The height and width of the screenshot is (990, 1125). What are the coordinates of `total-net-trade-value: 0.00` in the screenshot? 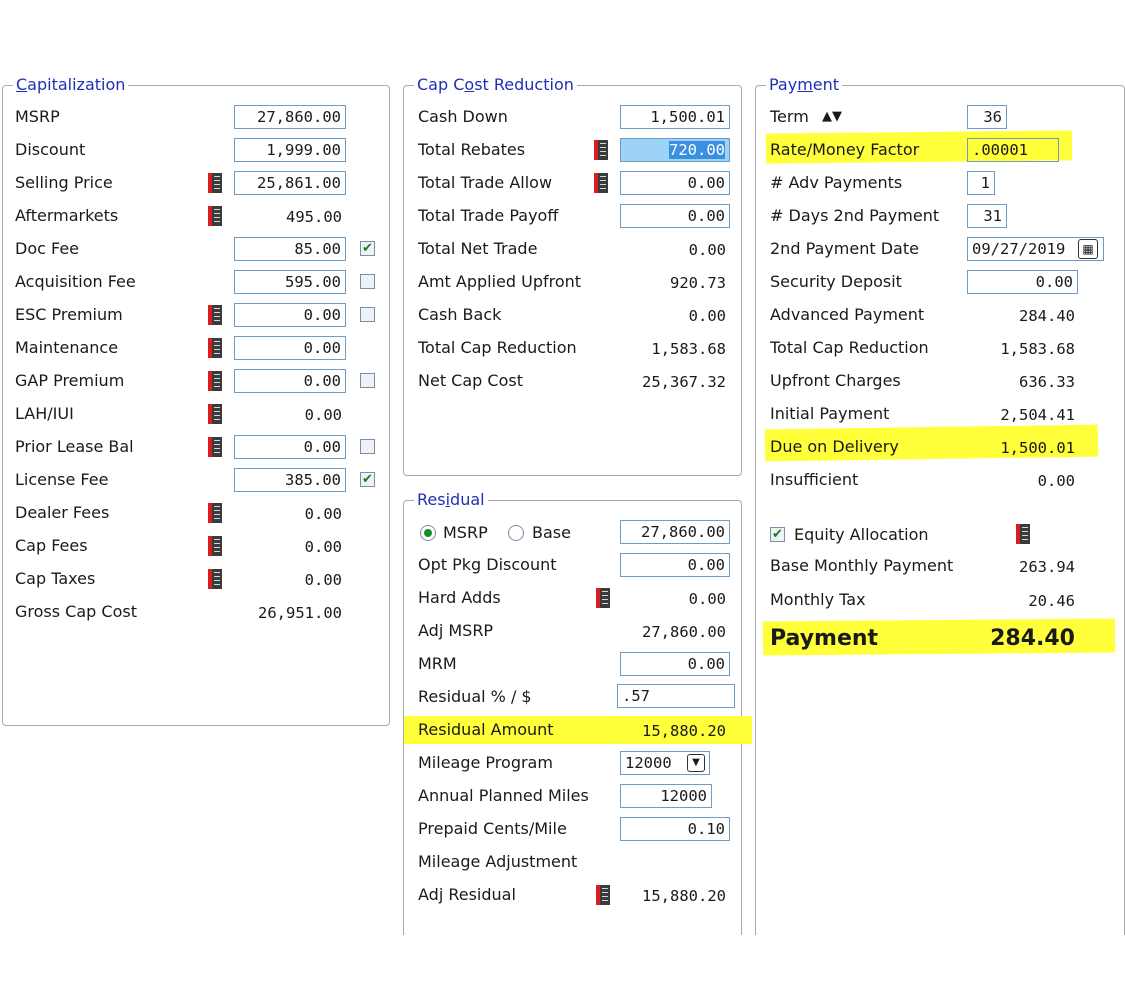 It's located at (707, 250).